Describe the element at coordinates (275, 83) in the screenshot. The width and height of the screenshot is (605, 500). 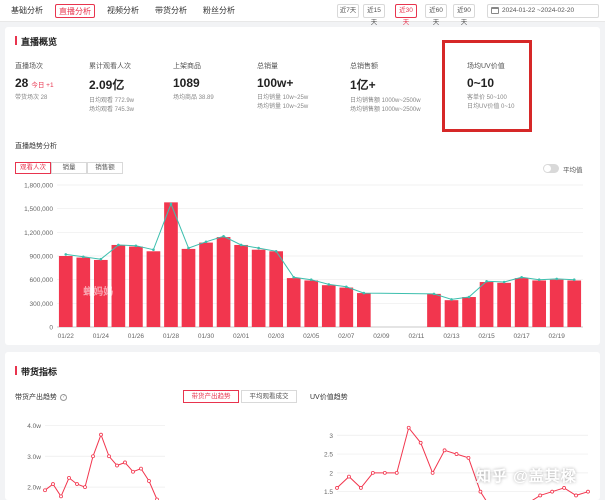
I see `metric-value: 100w+` at that location.